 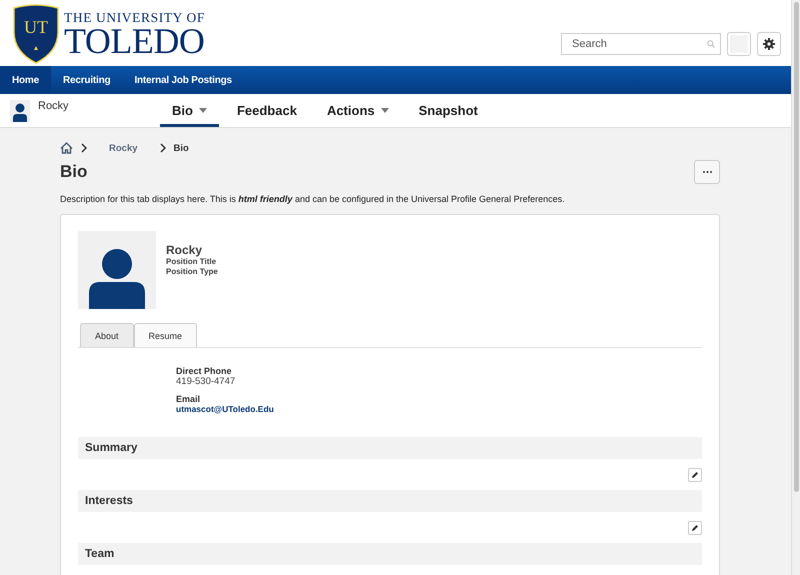 What do you see at coordinates (448, 110) in the screenshot?
I see `profile-tab: Snapshot` at bounding box center [448, 110].